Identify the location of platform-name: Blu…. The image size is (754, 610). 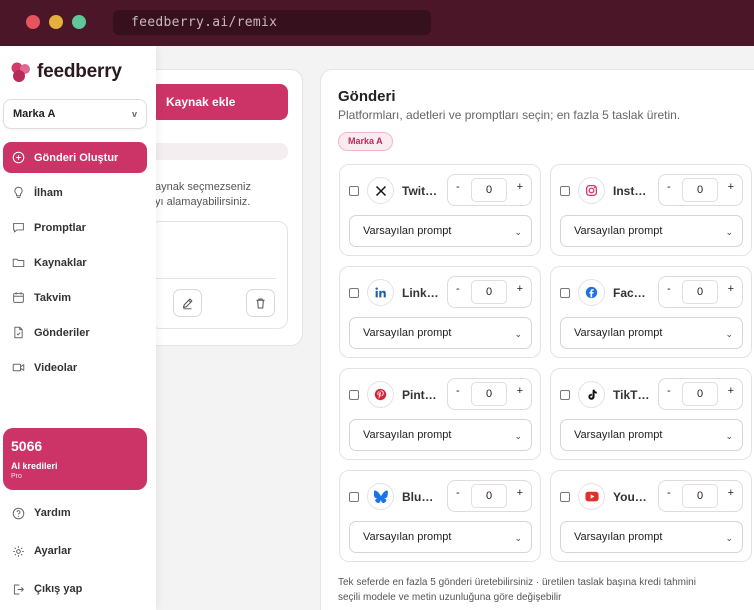
(418, 497).